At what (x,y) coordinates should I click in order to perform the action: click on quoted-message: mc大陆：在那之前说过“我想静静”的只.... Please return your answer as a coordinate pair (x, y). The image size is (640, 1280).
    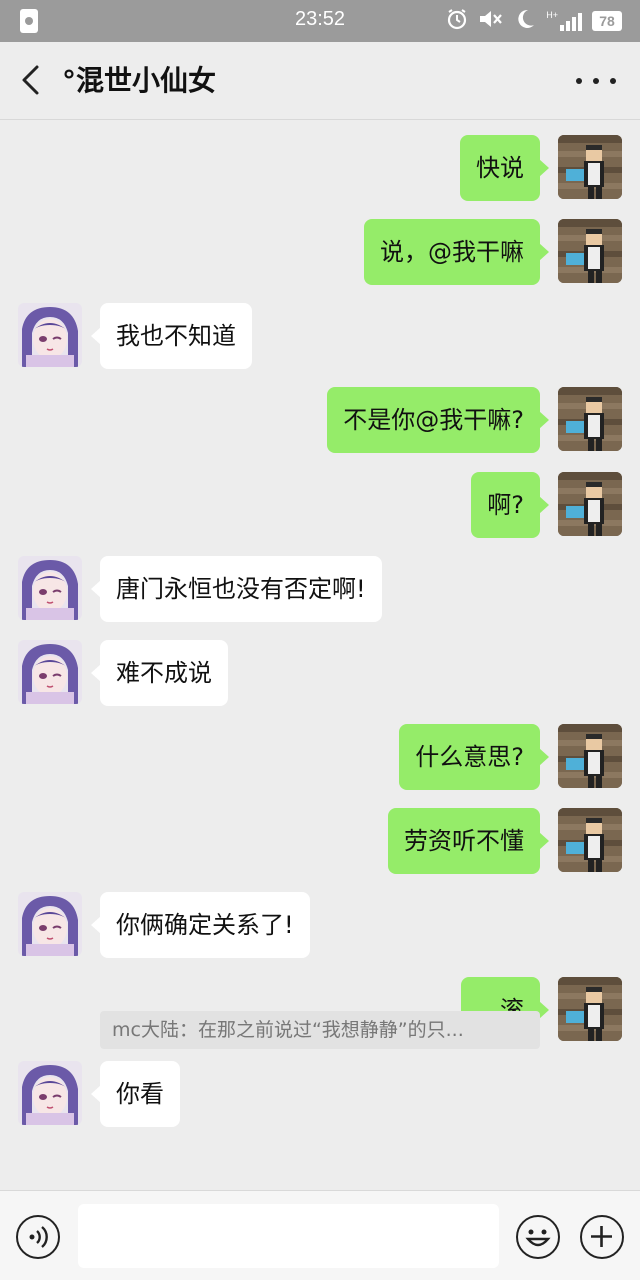
    Looking at the image, I should click on (320, 1030).